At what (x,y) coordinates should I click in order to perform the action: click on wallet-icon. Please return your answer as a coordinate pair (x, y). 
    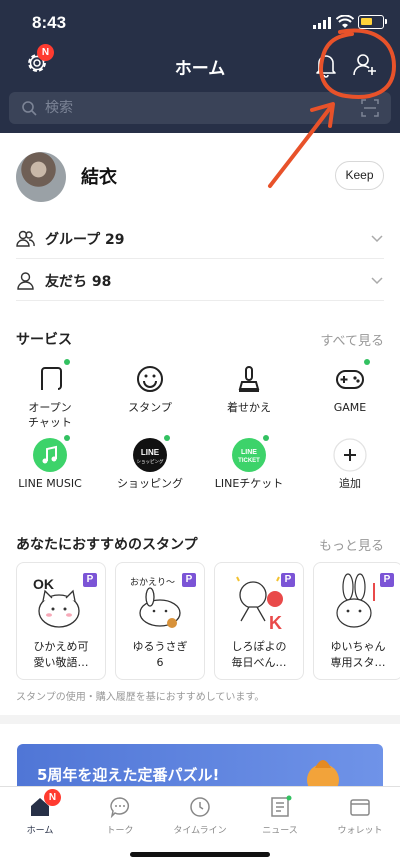
    Looking at the image, I should click on (360, 807).